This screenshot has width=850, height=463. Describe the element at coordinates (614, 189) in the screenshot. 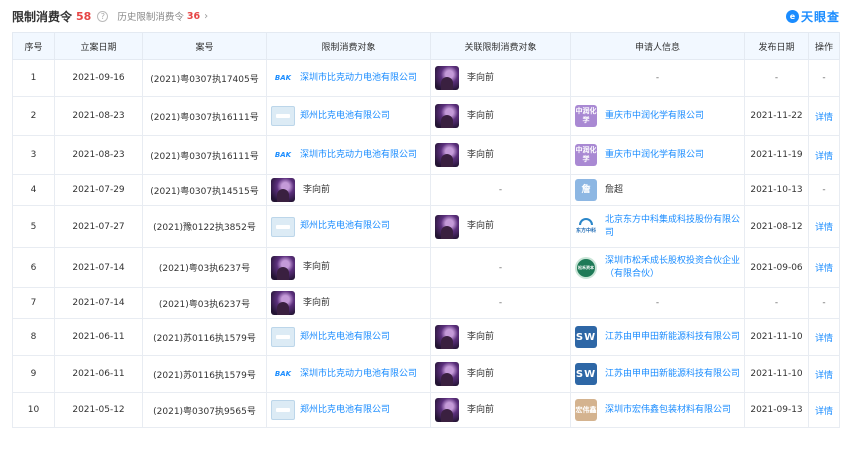

I see `applicant-name: 詹超` at that location.